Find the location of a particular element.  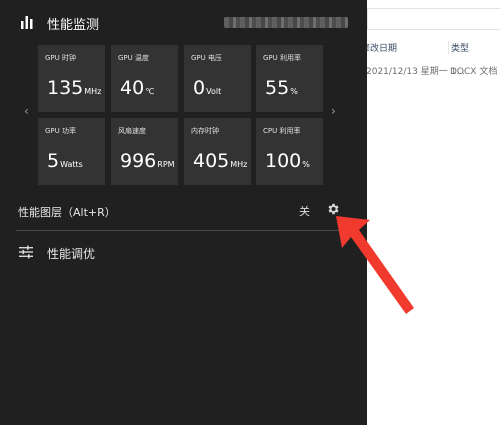

metric-tile-gpu-power: GPU 功率 5Watts is located at coordinates (71, 151).